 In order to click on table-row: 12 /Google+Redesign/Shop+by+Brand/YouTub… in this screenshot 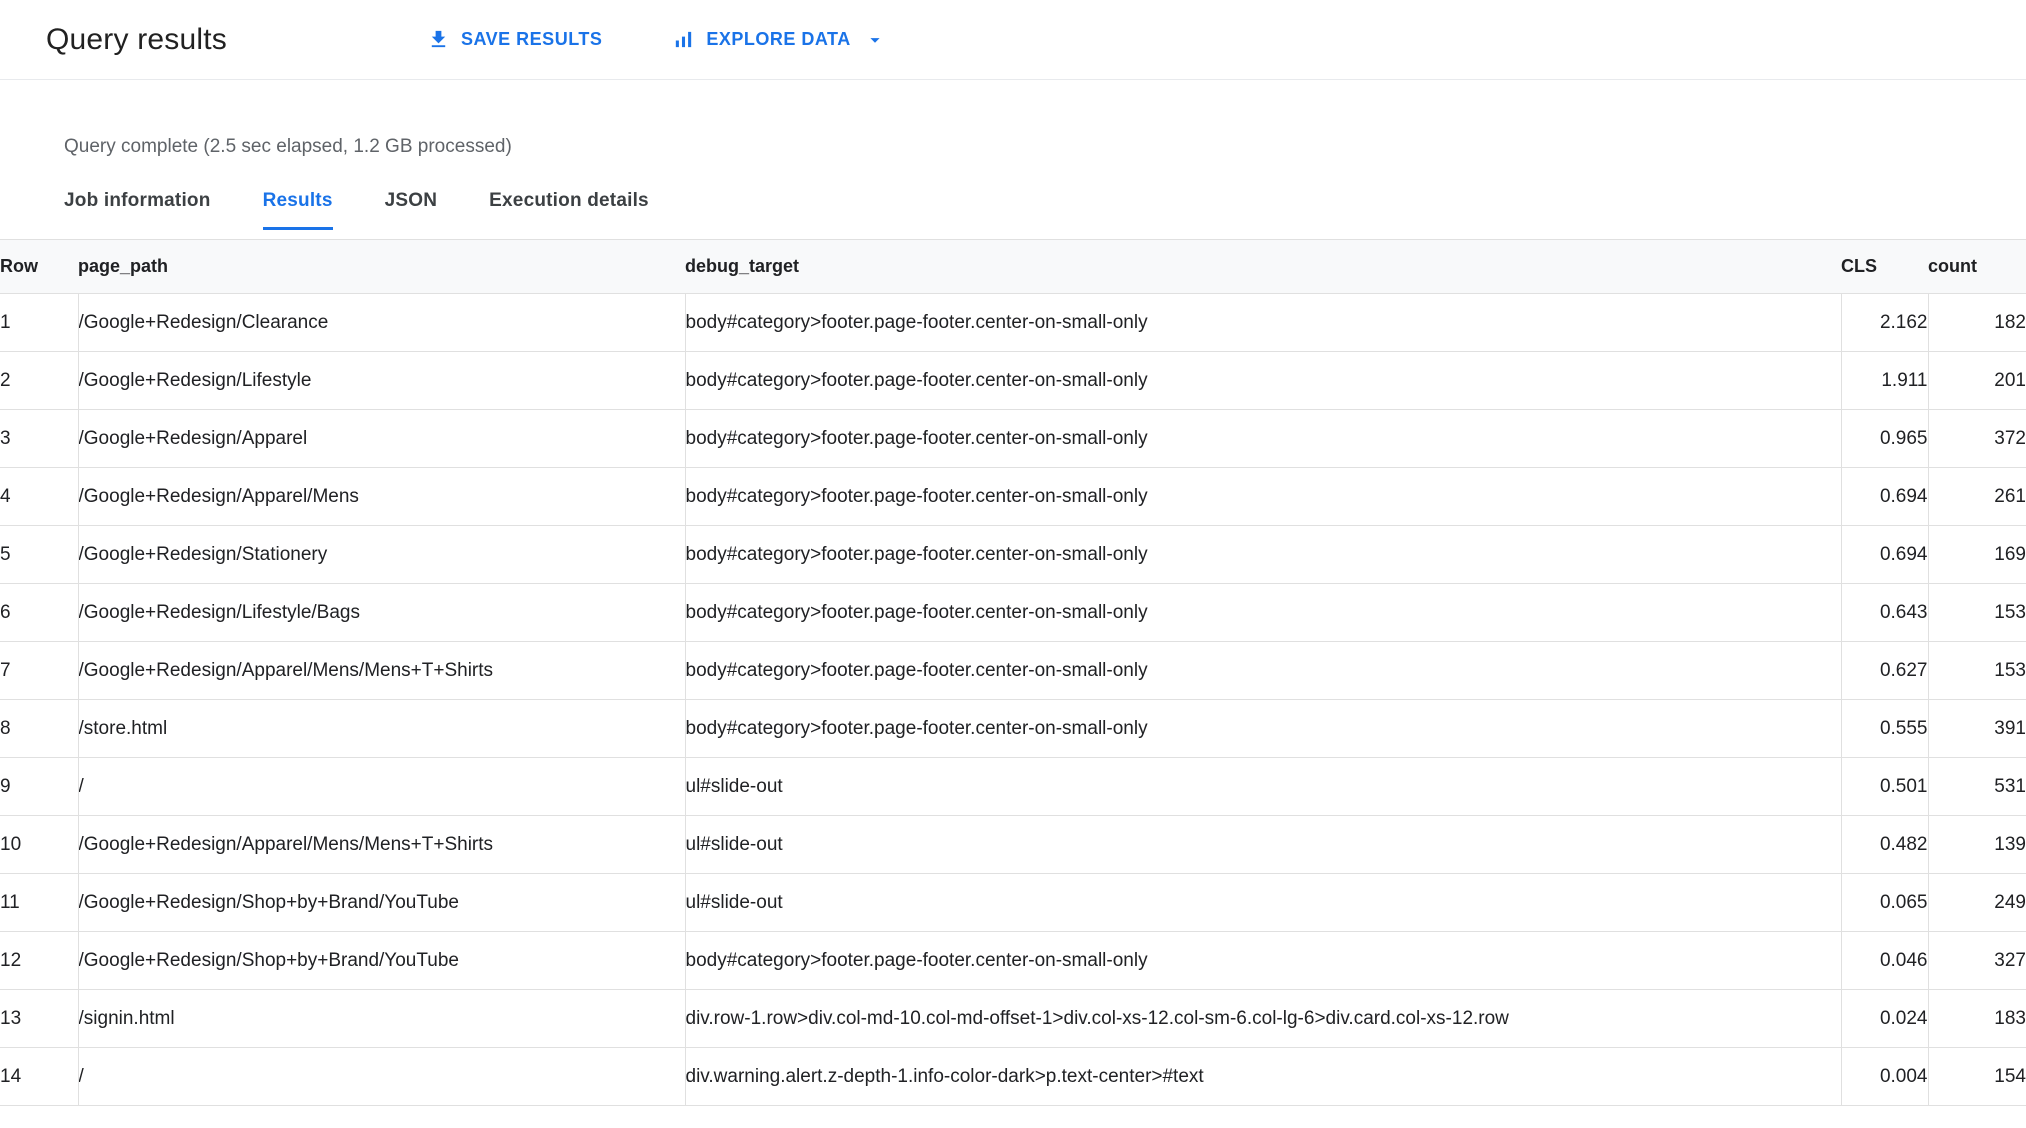, I will do `click(1013, 960)`.